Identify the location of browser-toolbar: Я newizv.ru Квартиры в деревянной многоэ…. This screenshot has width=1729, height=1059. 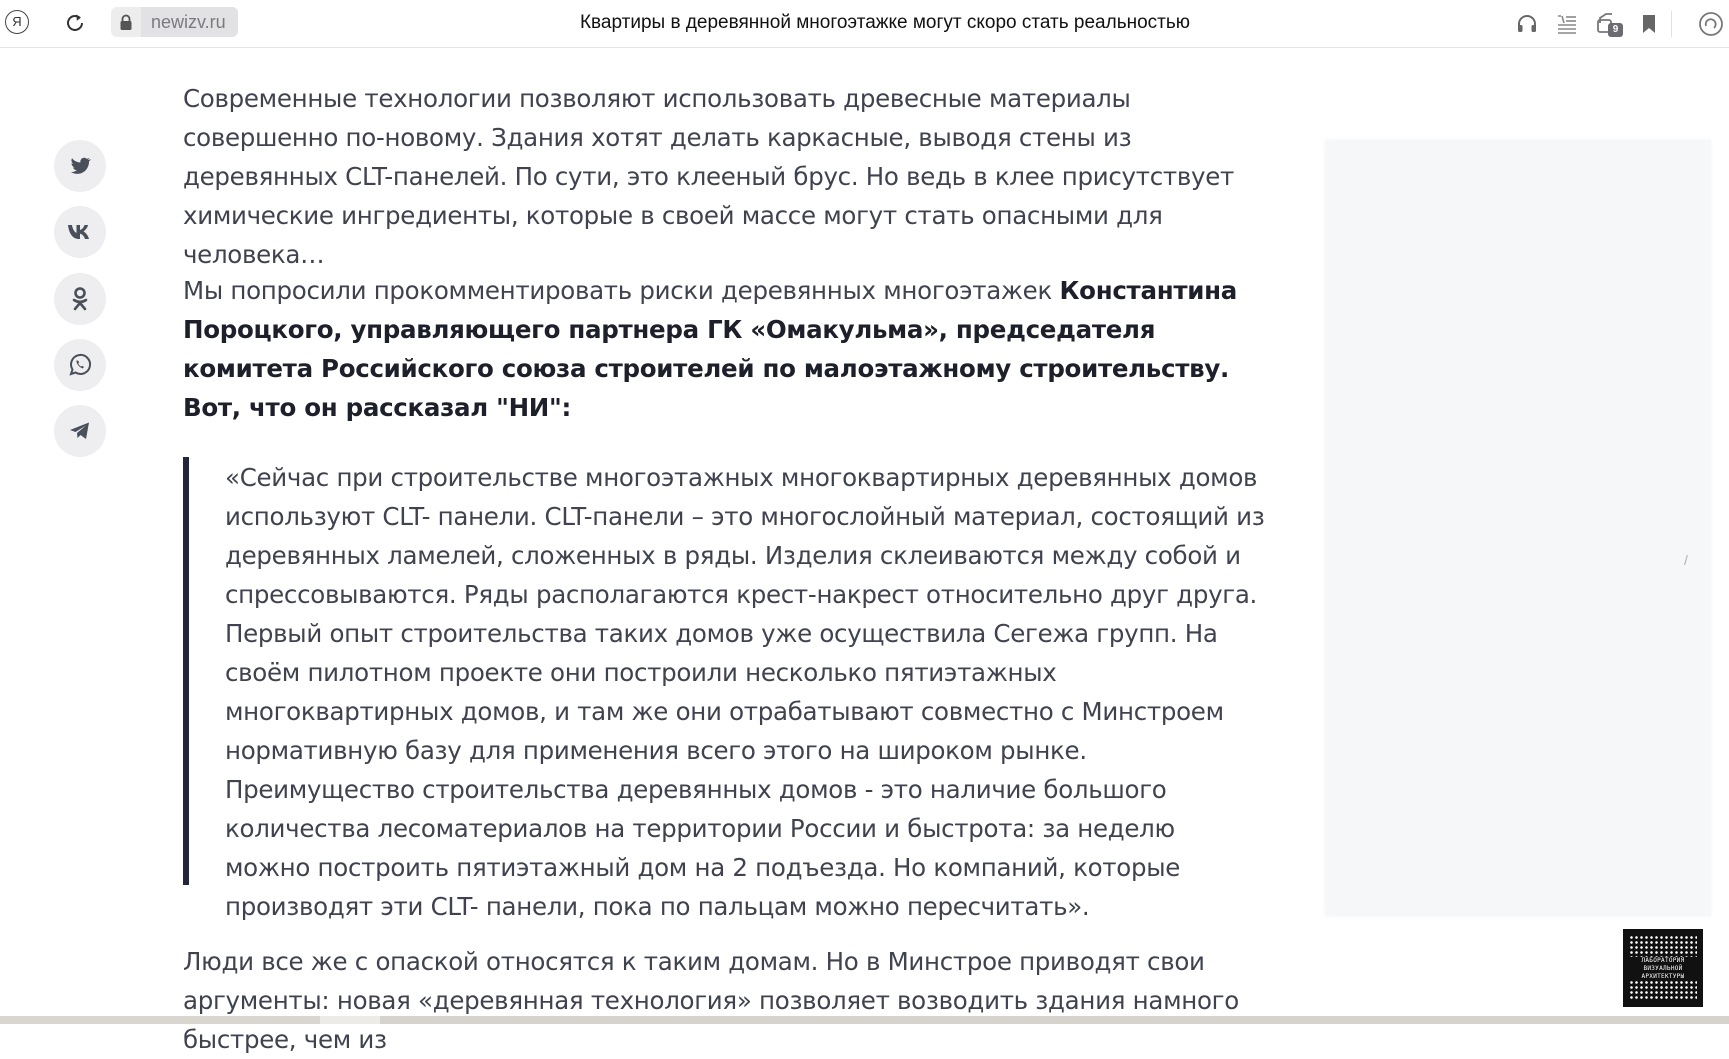
(864, 24).